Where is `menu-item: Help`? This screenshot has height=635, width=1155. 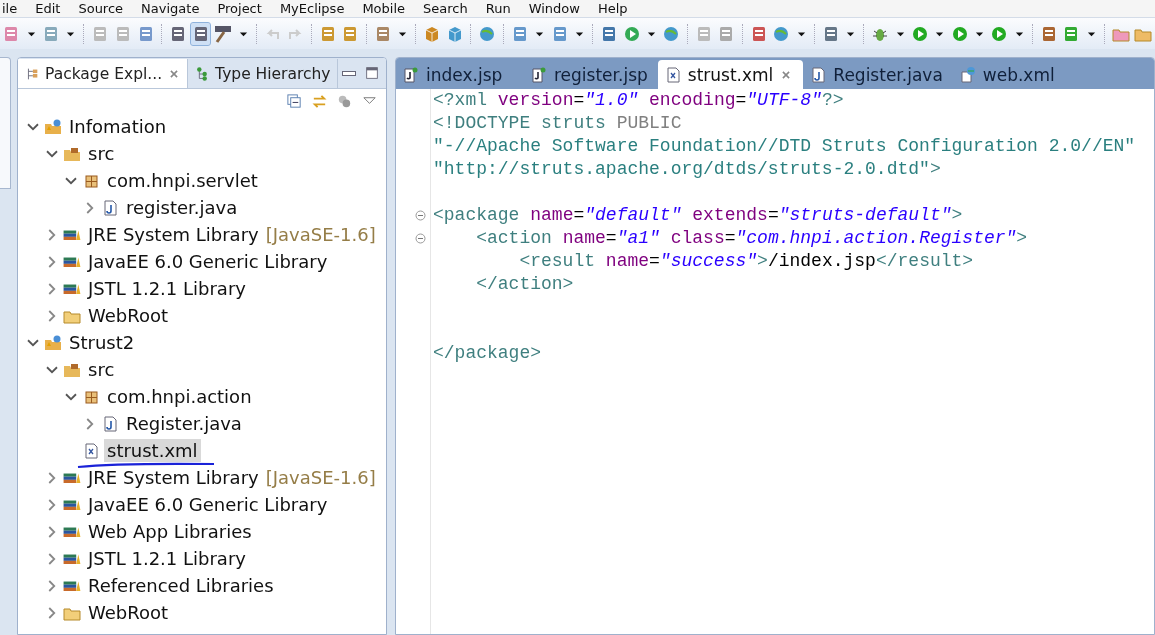 menu-item: Help is located at coordinates (612, 8).